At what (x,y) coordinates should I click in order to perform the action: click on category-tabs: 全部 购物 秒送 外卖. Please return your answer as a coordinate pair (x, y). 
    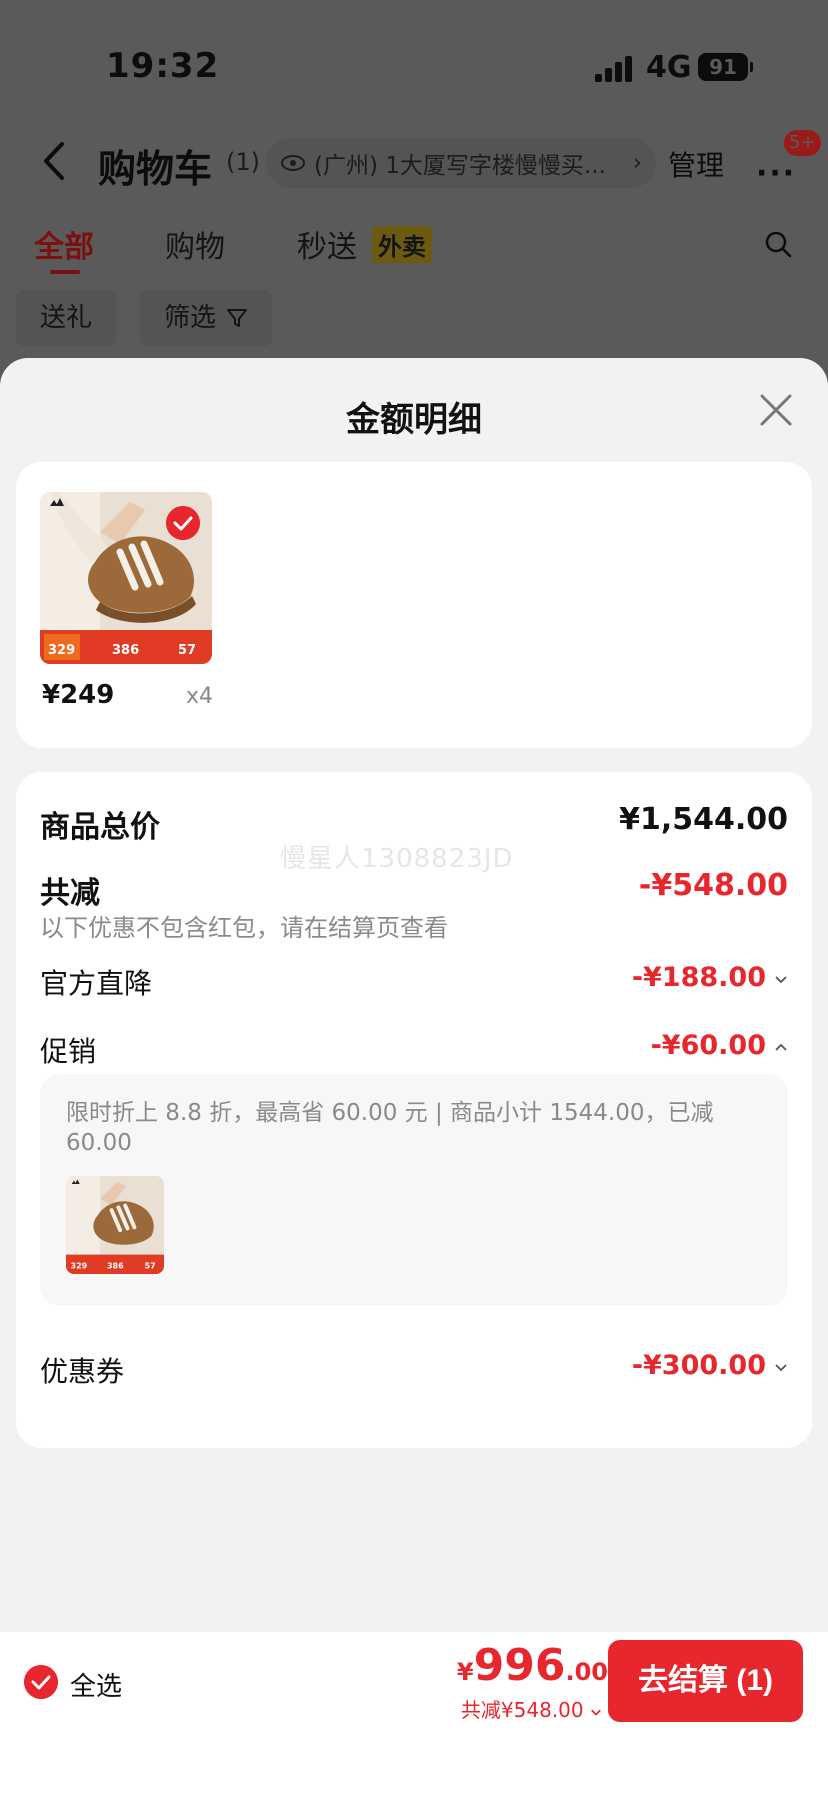
    Looking at the image, I should click on (414, 252).